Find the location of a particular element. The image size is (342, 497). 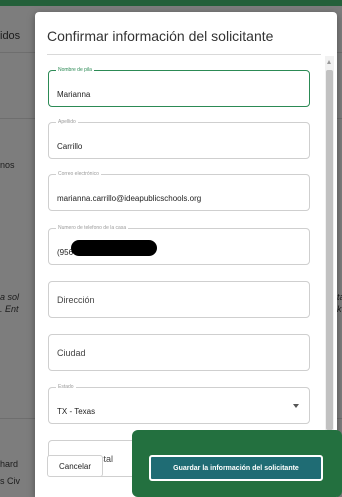

scrollbar-thumb is located at coordinates (329, 250).